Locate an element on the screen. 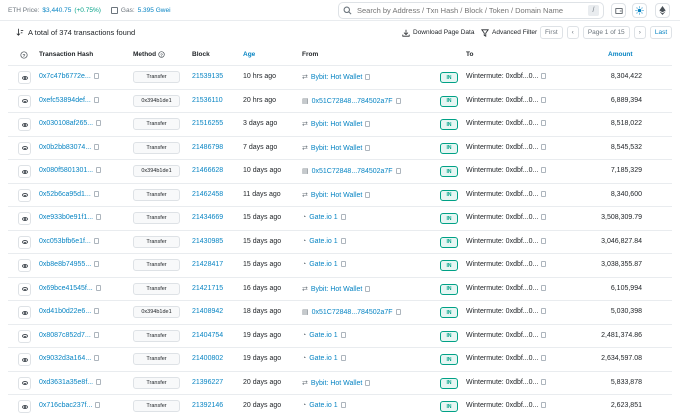 The height and width of the screenshot is (418, 680). header-amount: Amount is located at coordinates (620, 54).